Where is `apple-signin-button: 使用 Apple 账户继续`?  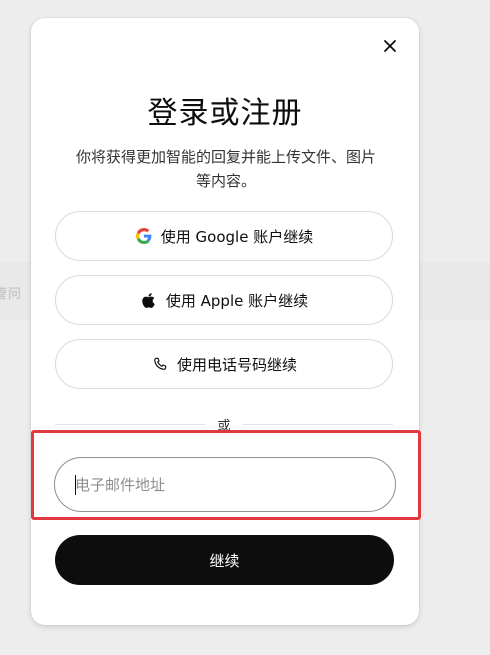 apple-signin-button: 使用 Apple 账户继续 is located at coordinates (224, 300).